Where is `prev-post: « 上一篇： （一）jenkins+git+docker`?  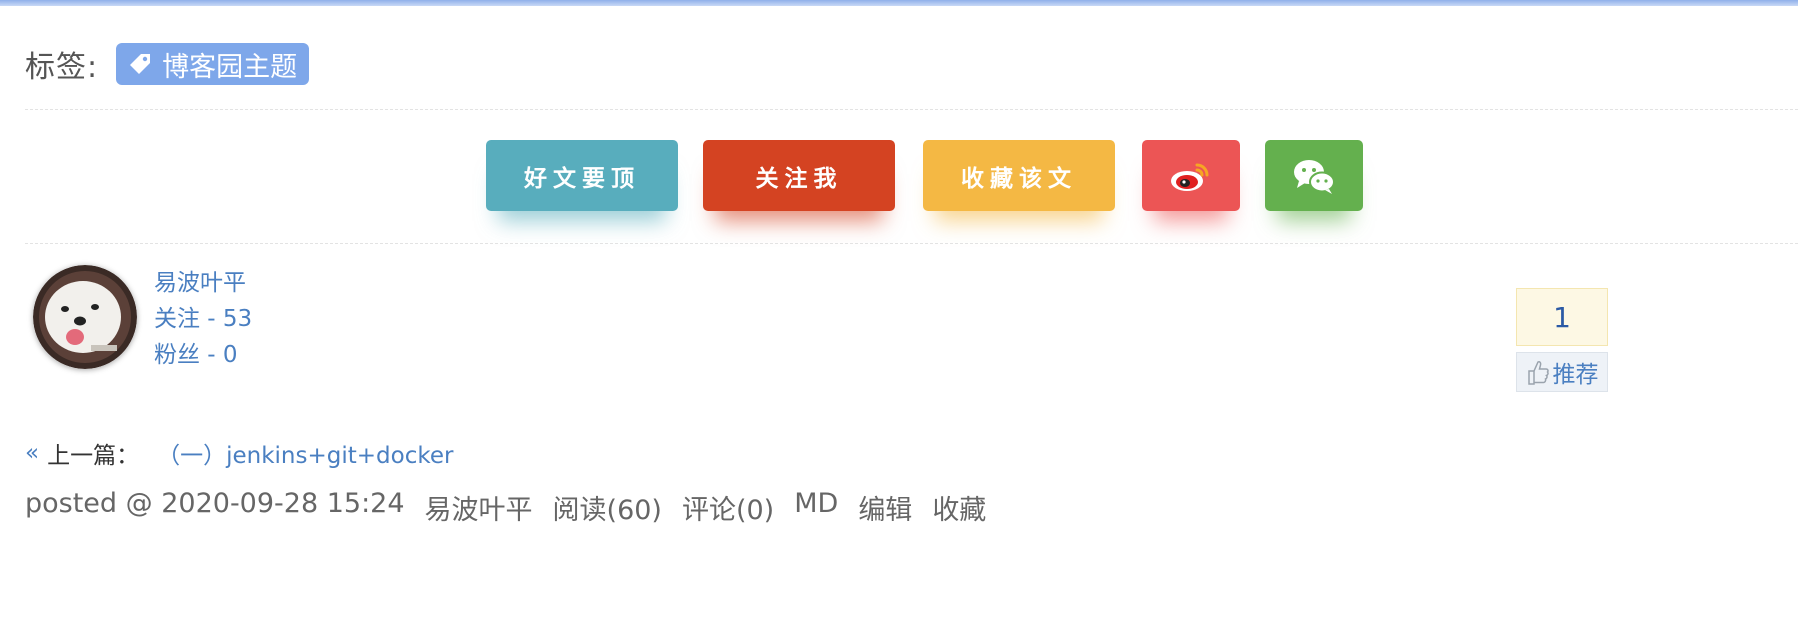
prev-post: « 上一篇： （一）jenkins+git+docker is located at coordinates (239, 453).